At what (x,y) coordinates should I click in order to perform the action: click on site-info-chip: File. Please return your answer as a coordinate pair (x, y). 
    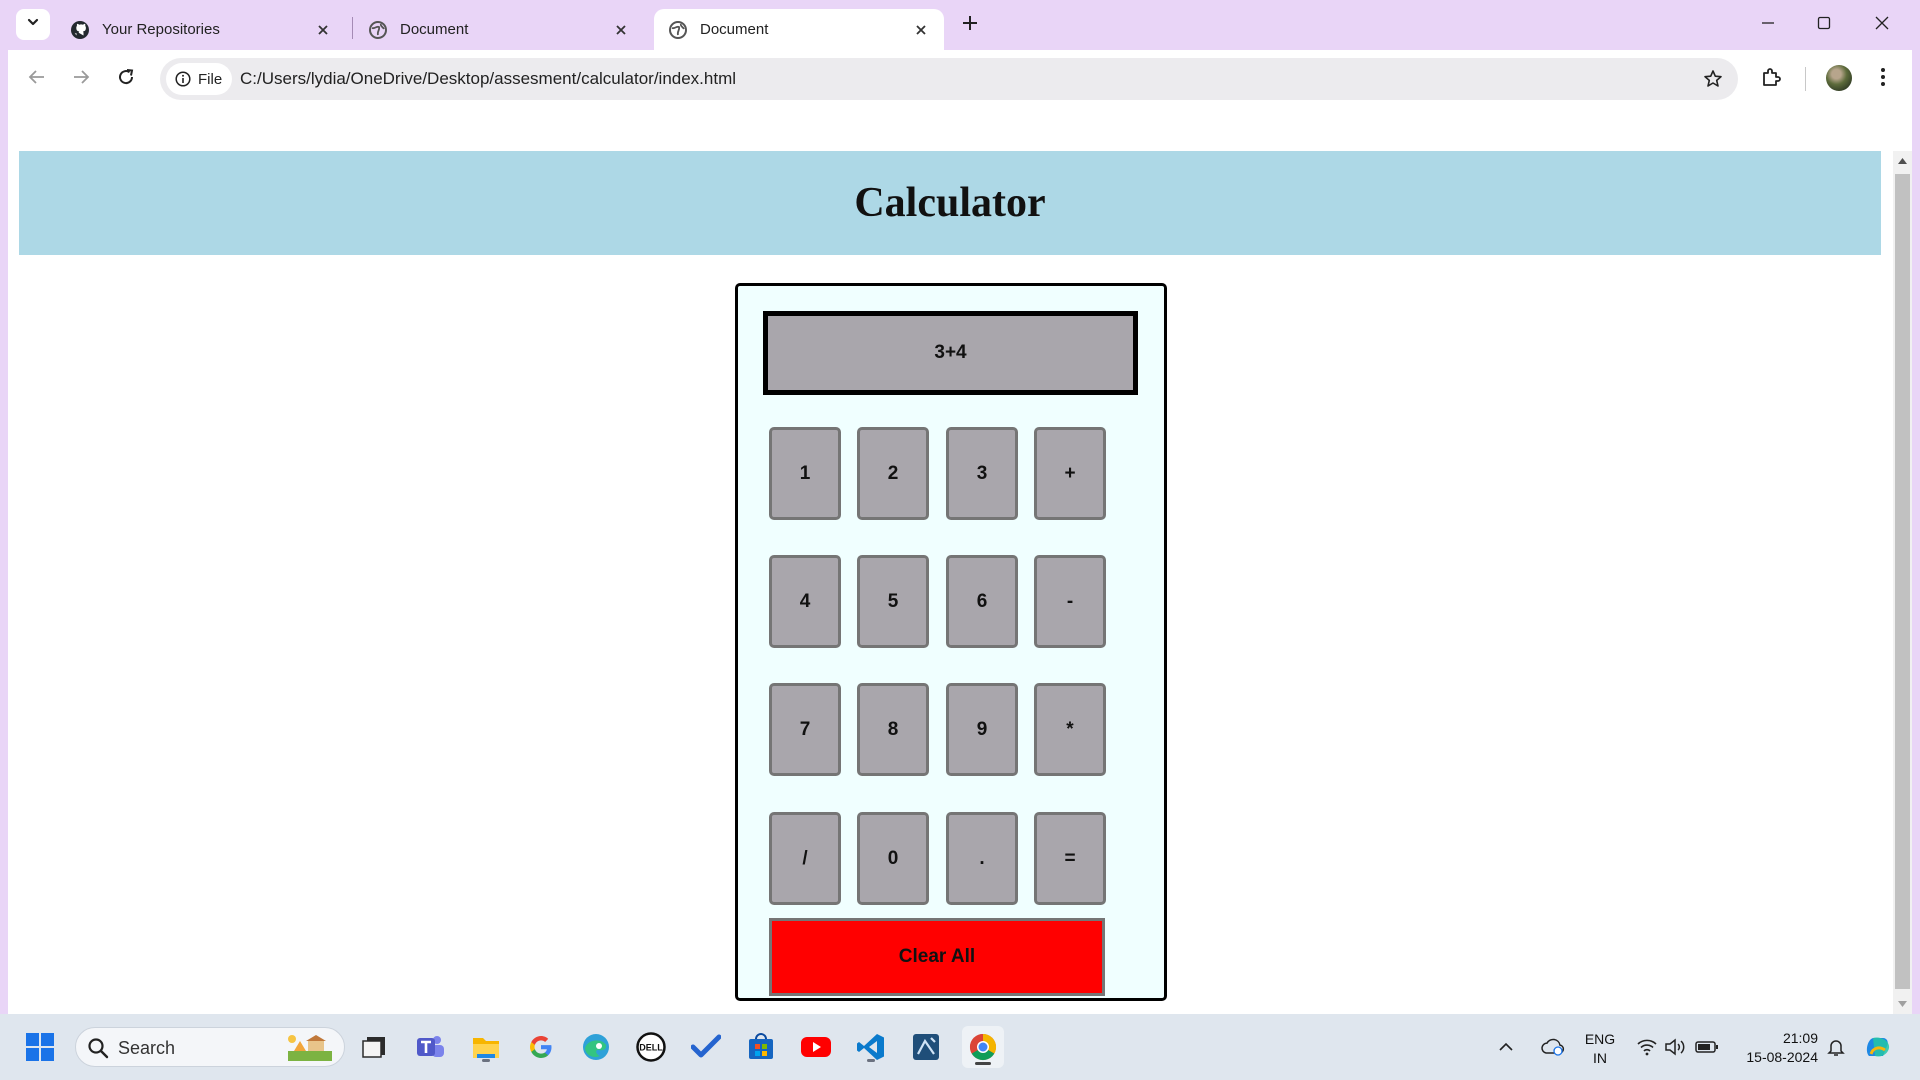
    Looking at the image, I should click on (199, 79).